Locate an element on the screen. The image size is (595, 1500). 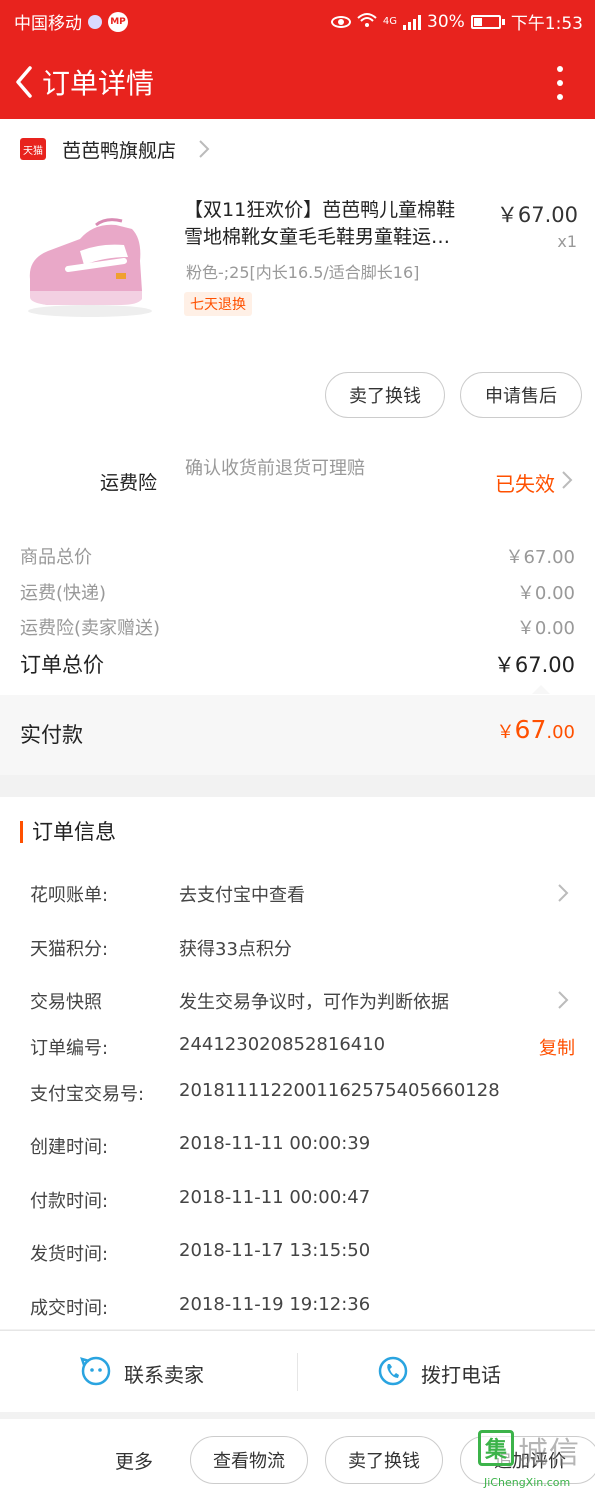
info-value: 2018-11-17 13:15:50 is located at coordinates (275, 1250).